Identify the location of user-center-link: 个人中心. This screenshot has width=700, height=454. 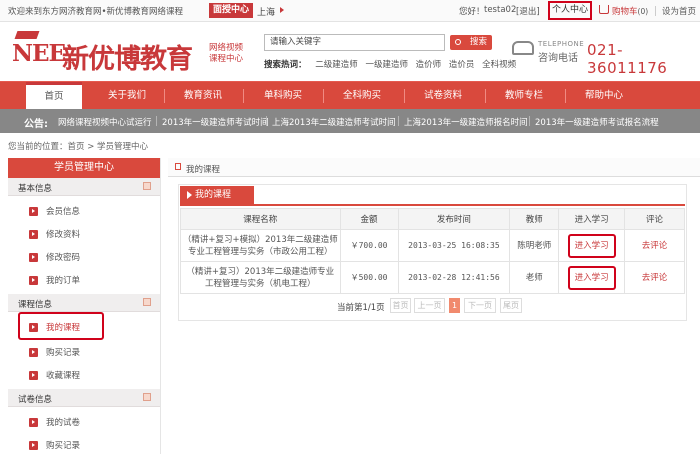
(570, 10).